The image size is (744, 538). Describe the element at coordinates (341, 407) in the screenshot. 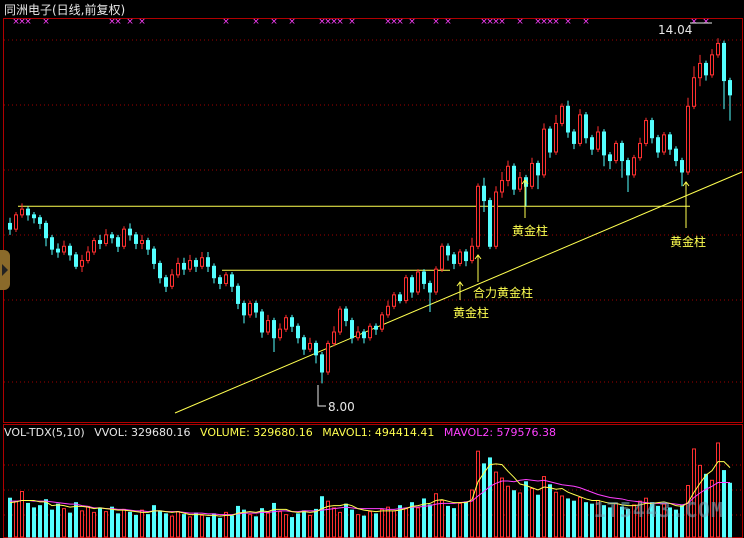

I see `low-price-label: 8.00` at that location.